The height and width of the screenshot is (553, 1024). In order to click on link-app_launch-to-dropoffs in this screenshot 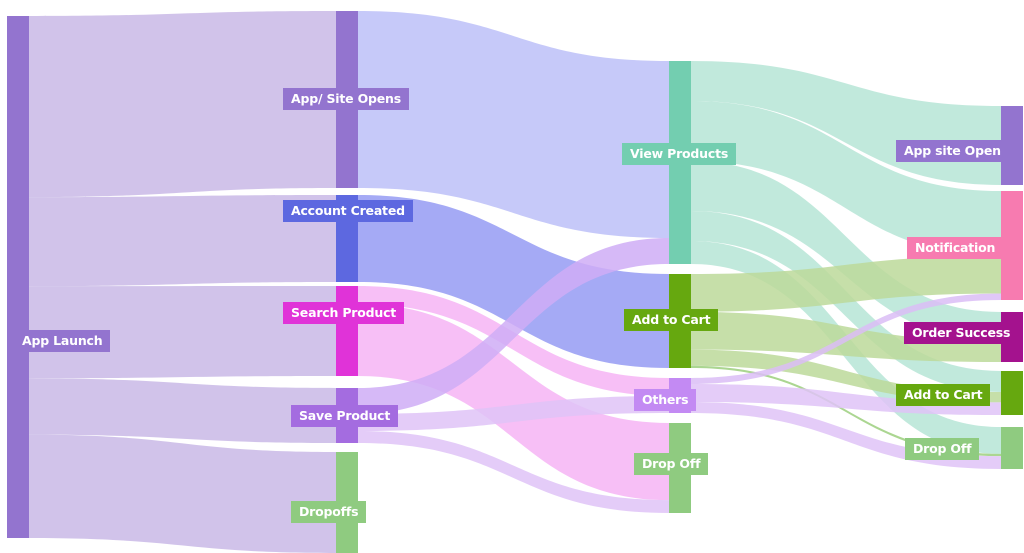, I will do `click(182, 493)`.